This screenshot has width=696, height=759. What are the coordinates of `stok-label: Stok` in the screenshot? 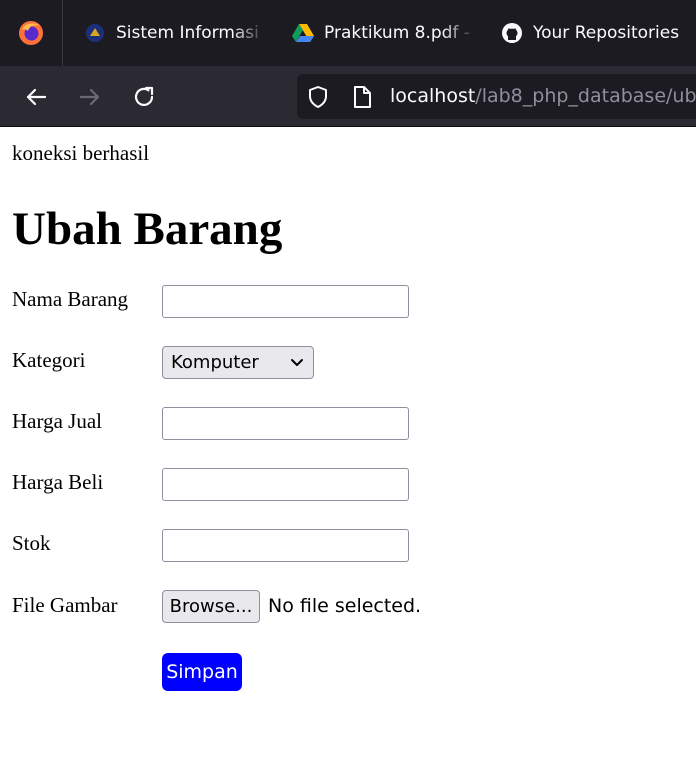 It's located at (31, 543).